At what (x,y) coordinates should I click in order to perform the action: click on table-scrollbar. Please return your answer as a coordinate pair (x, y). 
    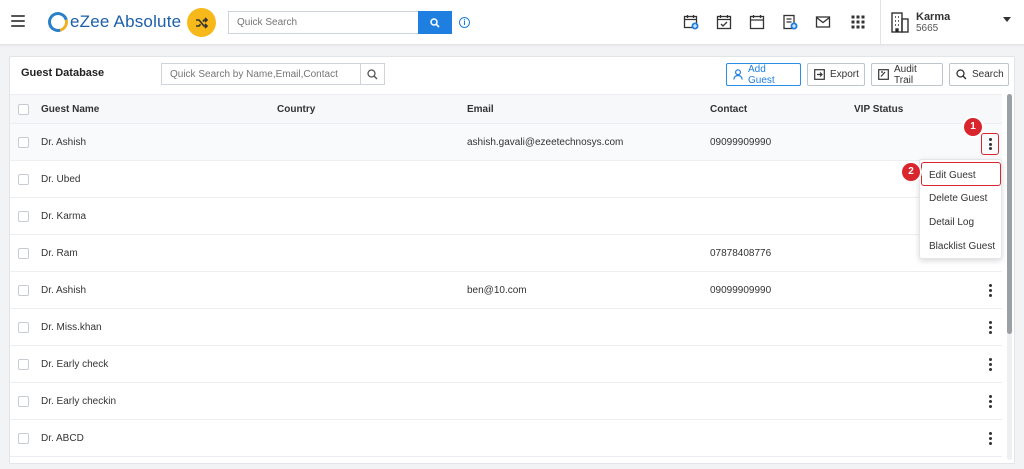
    Looking at the image, I should click on (1009, 277).